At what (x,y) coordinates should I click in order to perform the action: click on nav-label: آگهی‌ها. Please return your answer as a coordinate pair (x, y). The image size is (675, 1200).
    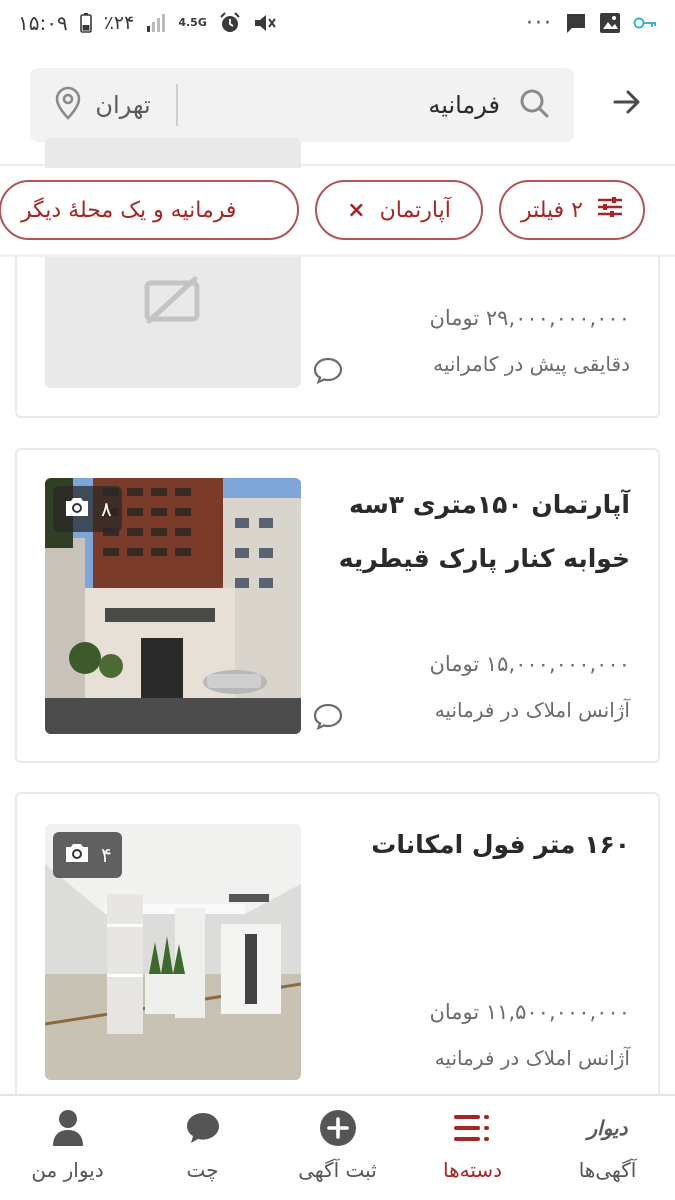
    Looking at the image, I should click on (607, 1170).